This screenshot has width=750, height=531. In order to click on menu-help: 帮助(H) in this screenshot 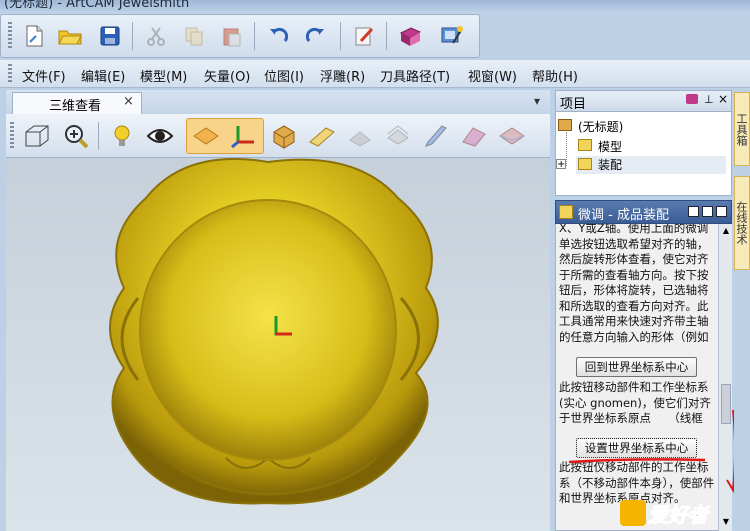, I will do `click(555, 75)`.